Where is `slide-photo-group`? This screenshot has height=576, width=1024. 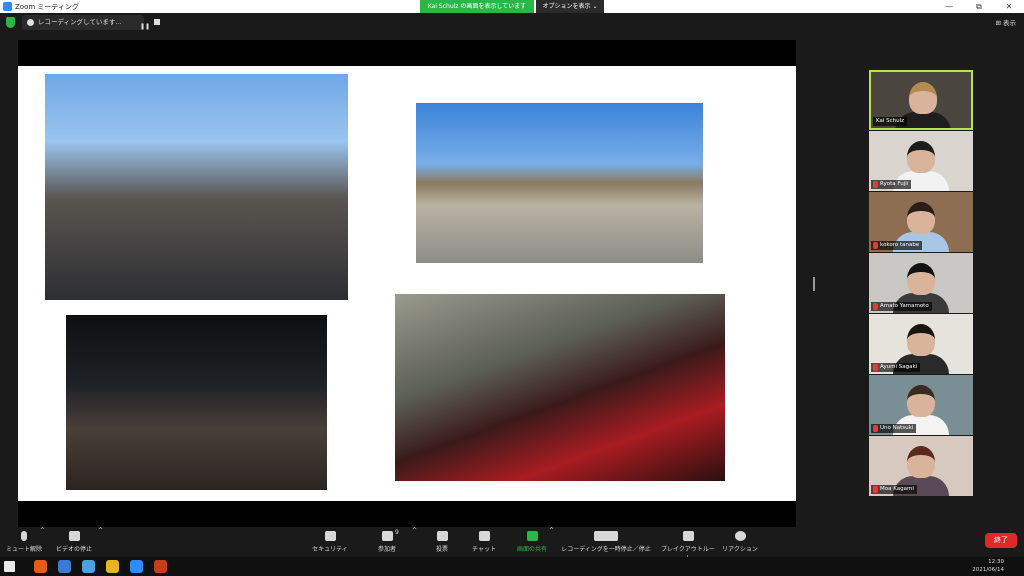 slide-photo-group is located at coordinates (196, 402).